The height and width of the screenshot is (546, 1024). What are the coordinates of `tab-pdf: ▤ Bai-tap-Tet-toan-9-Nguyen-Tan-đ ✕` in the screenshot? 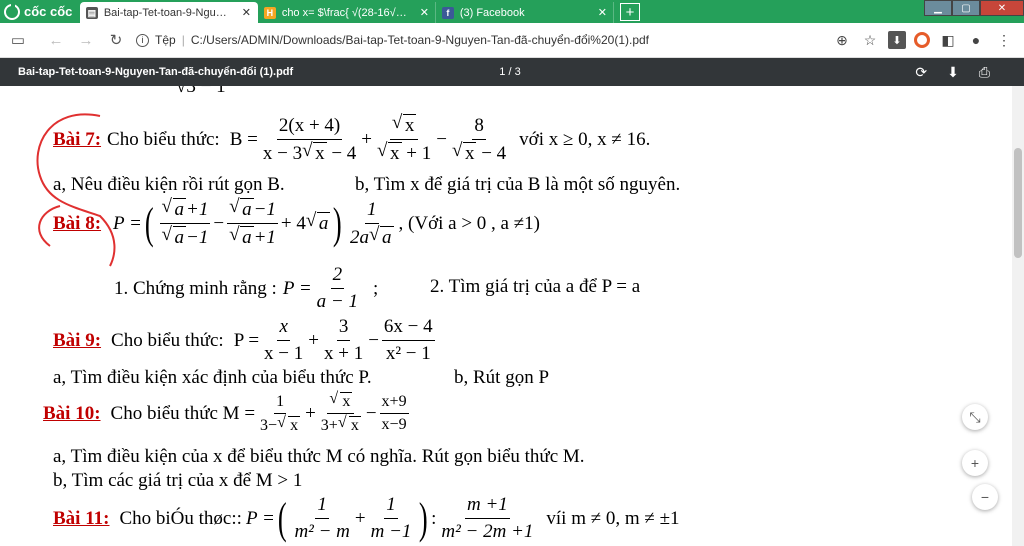 It's located at (169, 12).